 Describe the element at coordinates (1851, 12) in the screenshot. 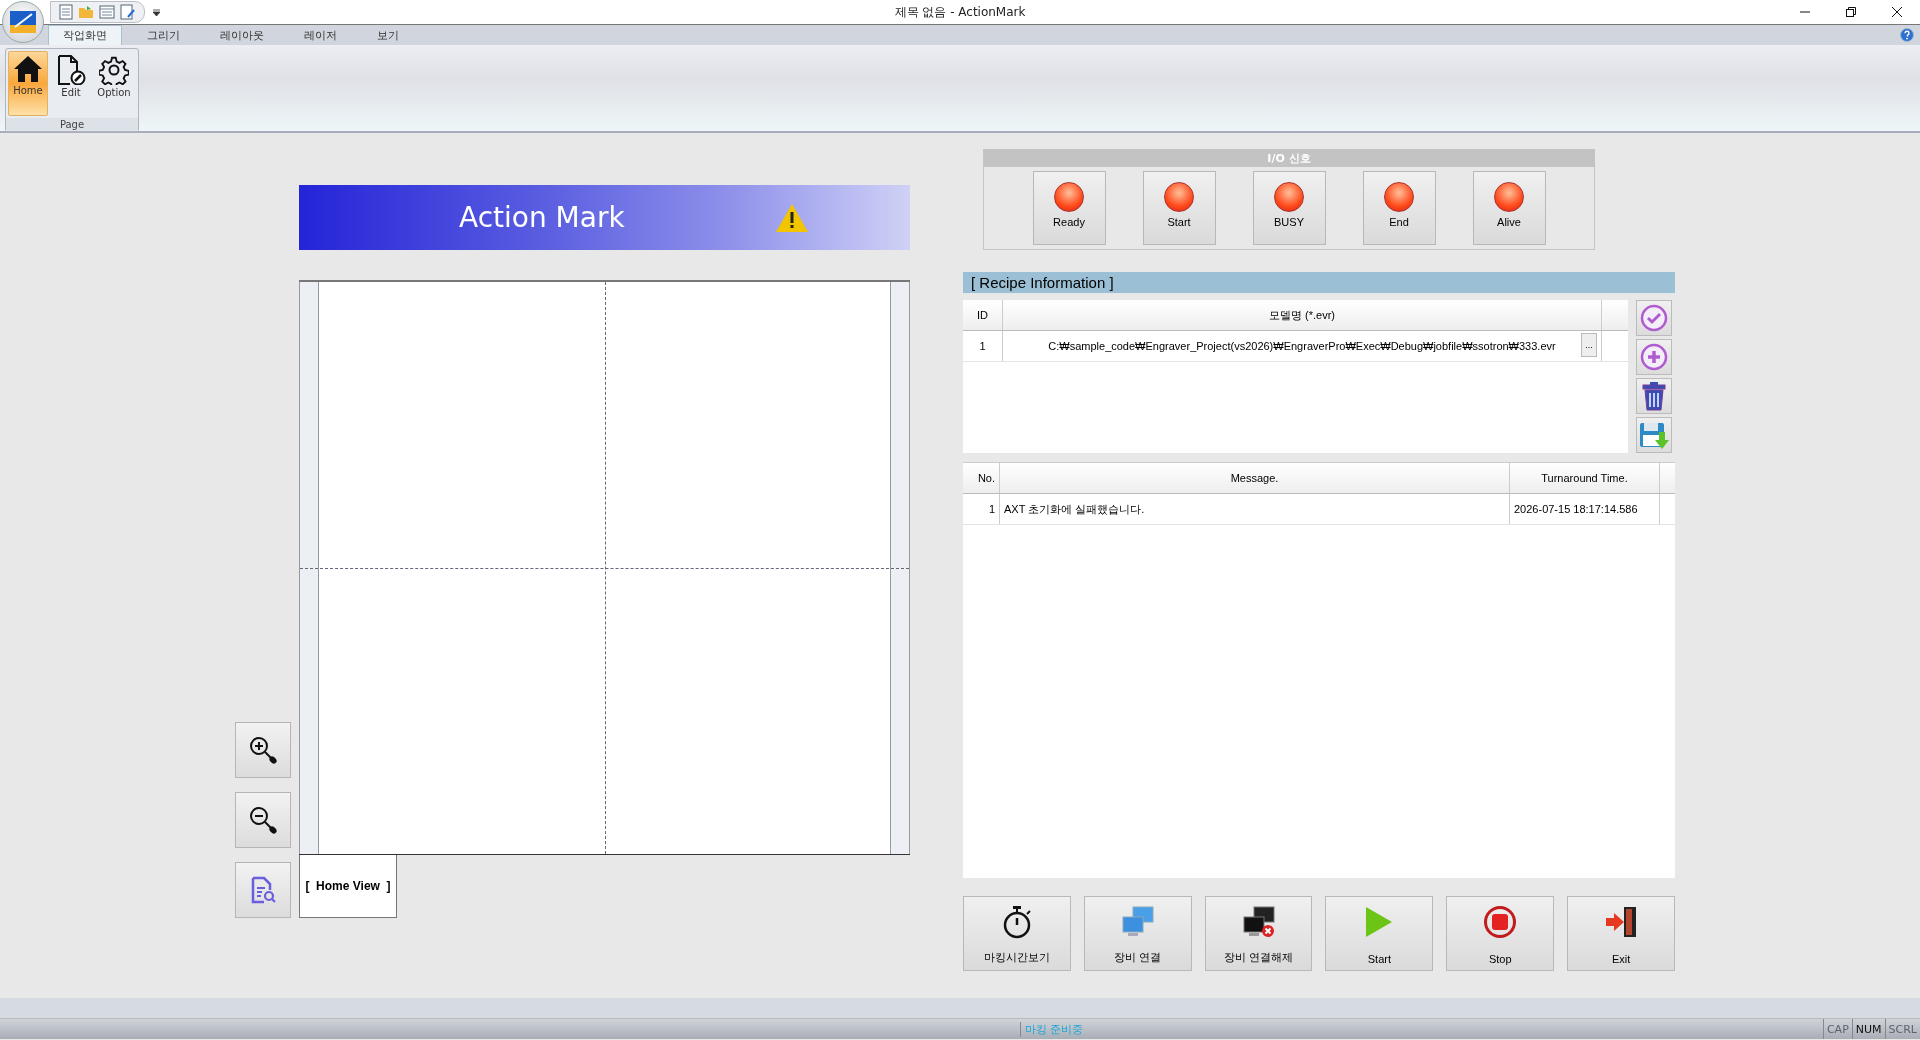

I see `restore-icon` at that location.